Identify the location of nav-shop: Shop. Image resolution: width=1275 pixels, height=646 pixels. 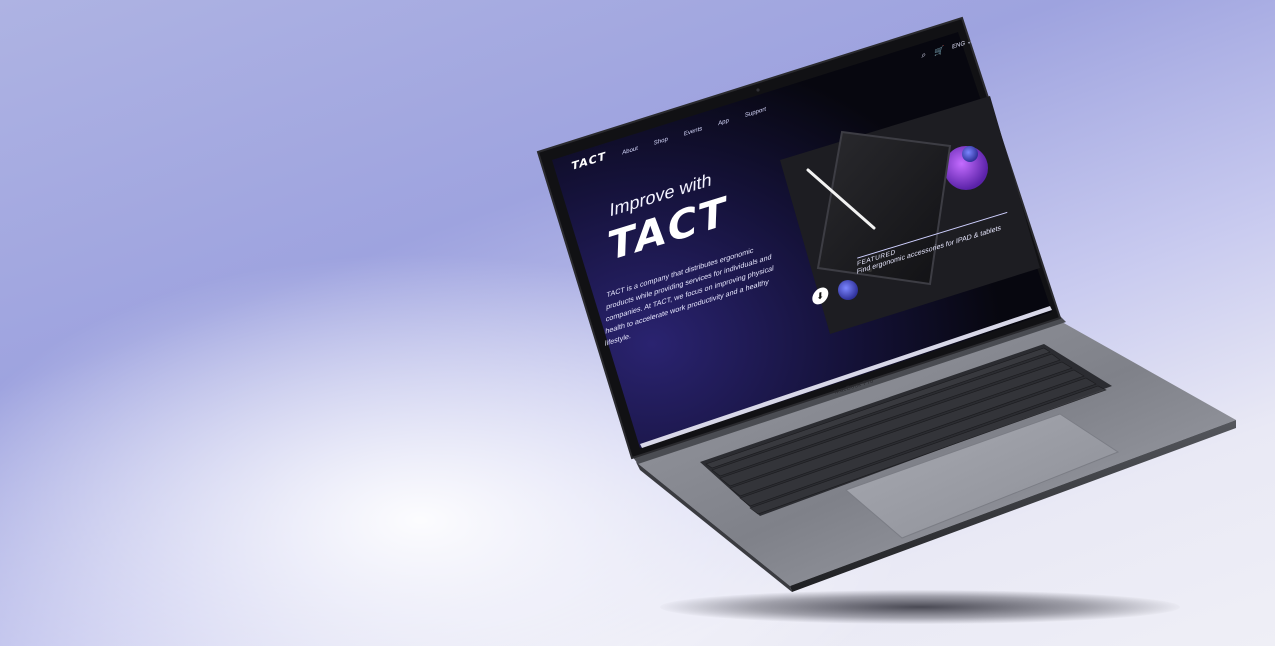
(661, 142).